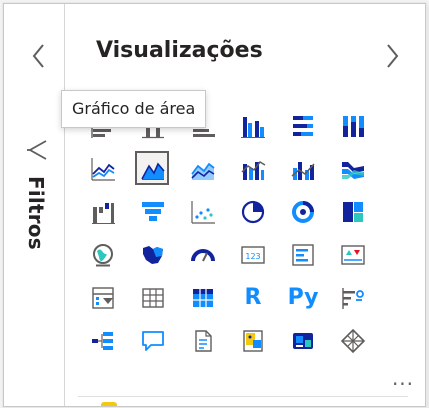  I want to click on funnel-icon, so click(153, 211).